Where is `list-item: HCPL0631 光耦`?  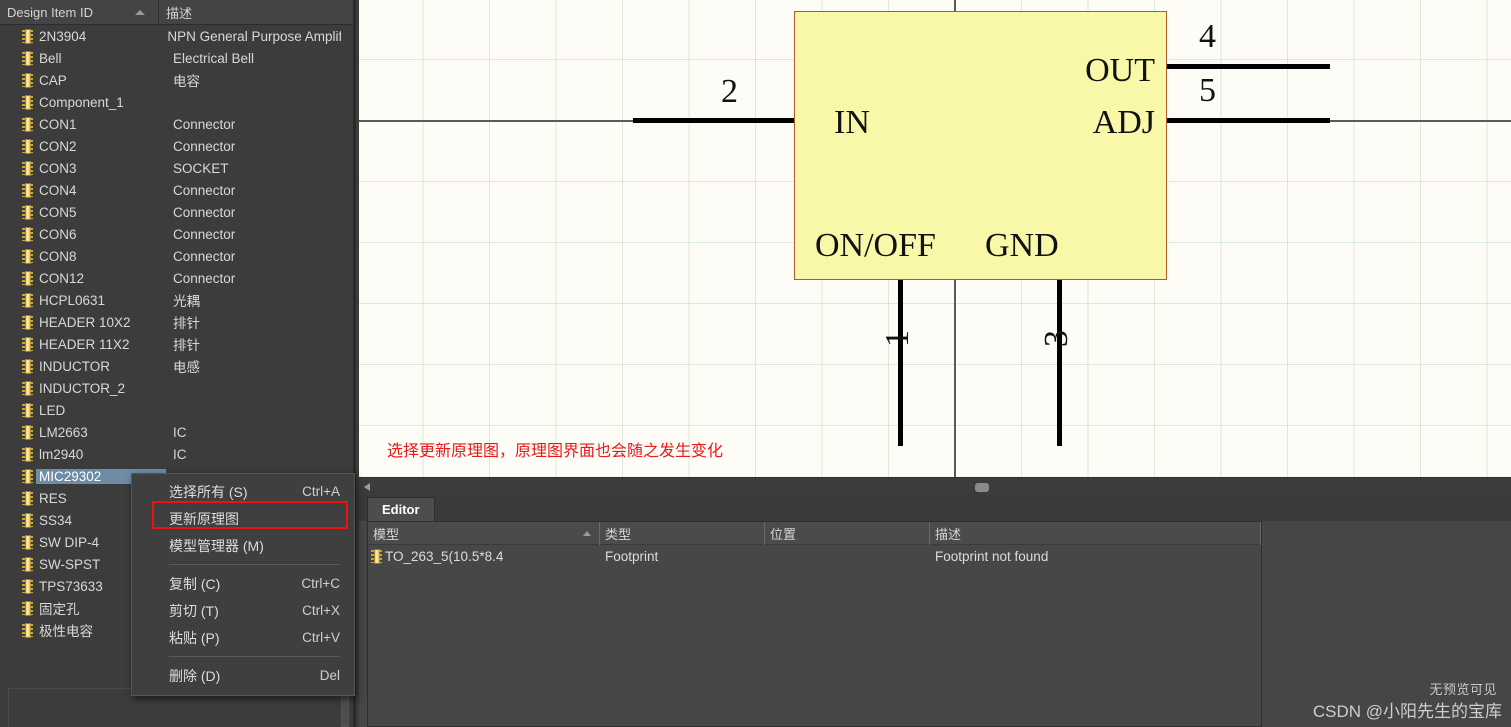 list-item: HCPL0631 光耦 is located at coordinates (172, 300).